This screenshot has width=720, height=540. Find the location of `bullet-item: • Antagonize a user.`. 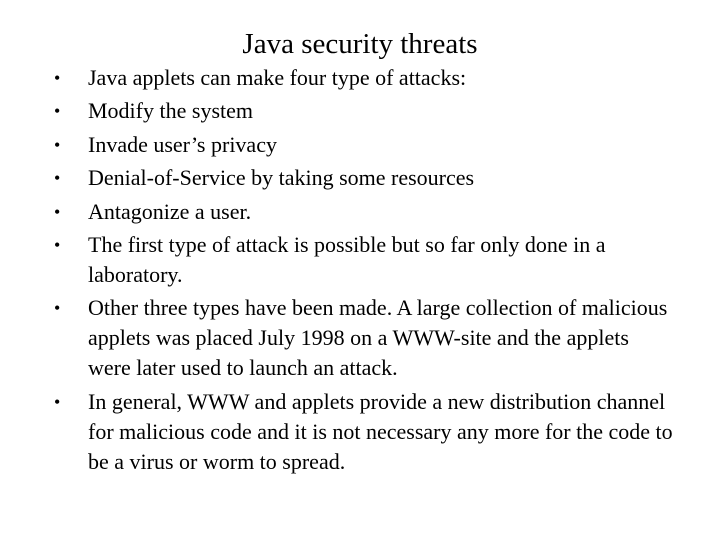

bullet-item: • Antagonize a user. is located at coordinates (364, 212).